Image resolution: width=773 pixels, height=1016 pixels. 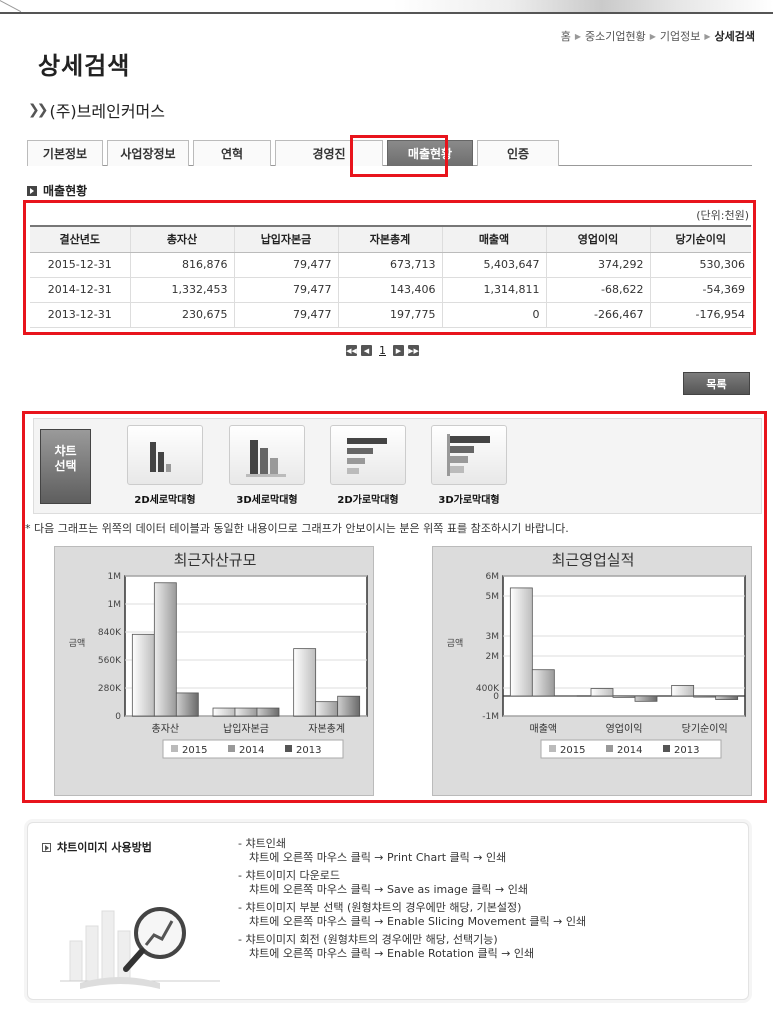 What do you see at coordinates (267, 500) in the screenshot?
I see `chart-option-label: 3D세로막대형` at bounding box center [267, 500].